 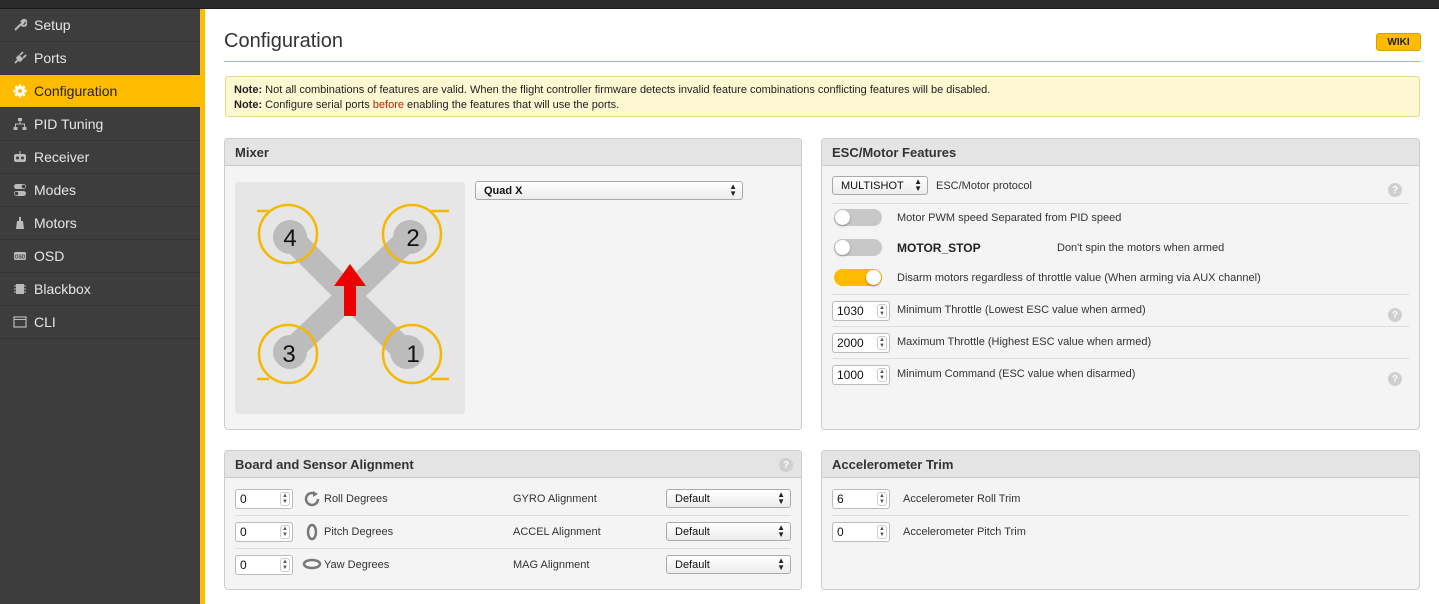 What do you see at coordinates (1009, 218) in the screenshot?
I see `pwm-separate-label: Motor PWM speed Separated from PID speed` at bounding box center [1009, 218].